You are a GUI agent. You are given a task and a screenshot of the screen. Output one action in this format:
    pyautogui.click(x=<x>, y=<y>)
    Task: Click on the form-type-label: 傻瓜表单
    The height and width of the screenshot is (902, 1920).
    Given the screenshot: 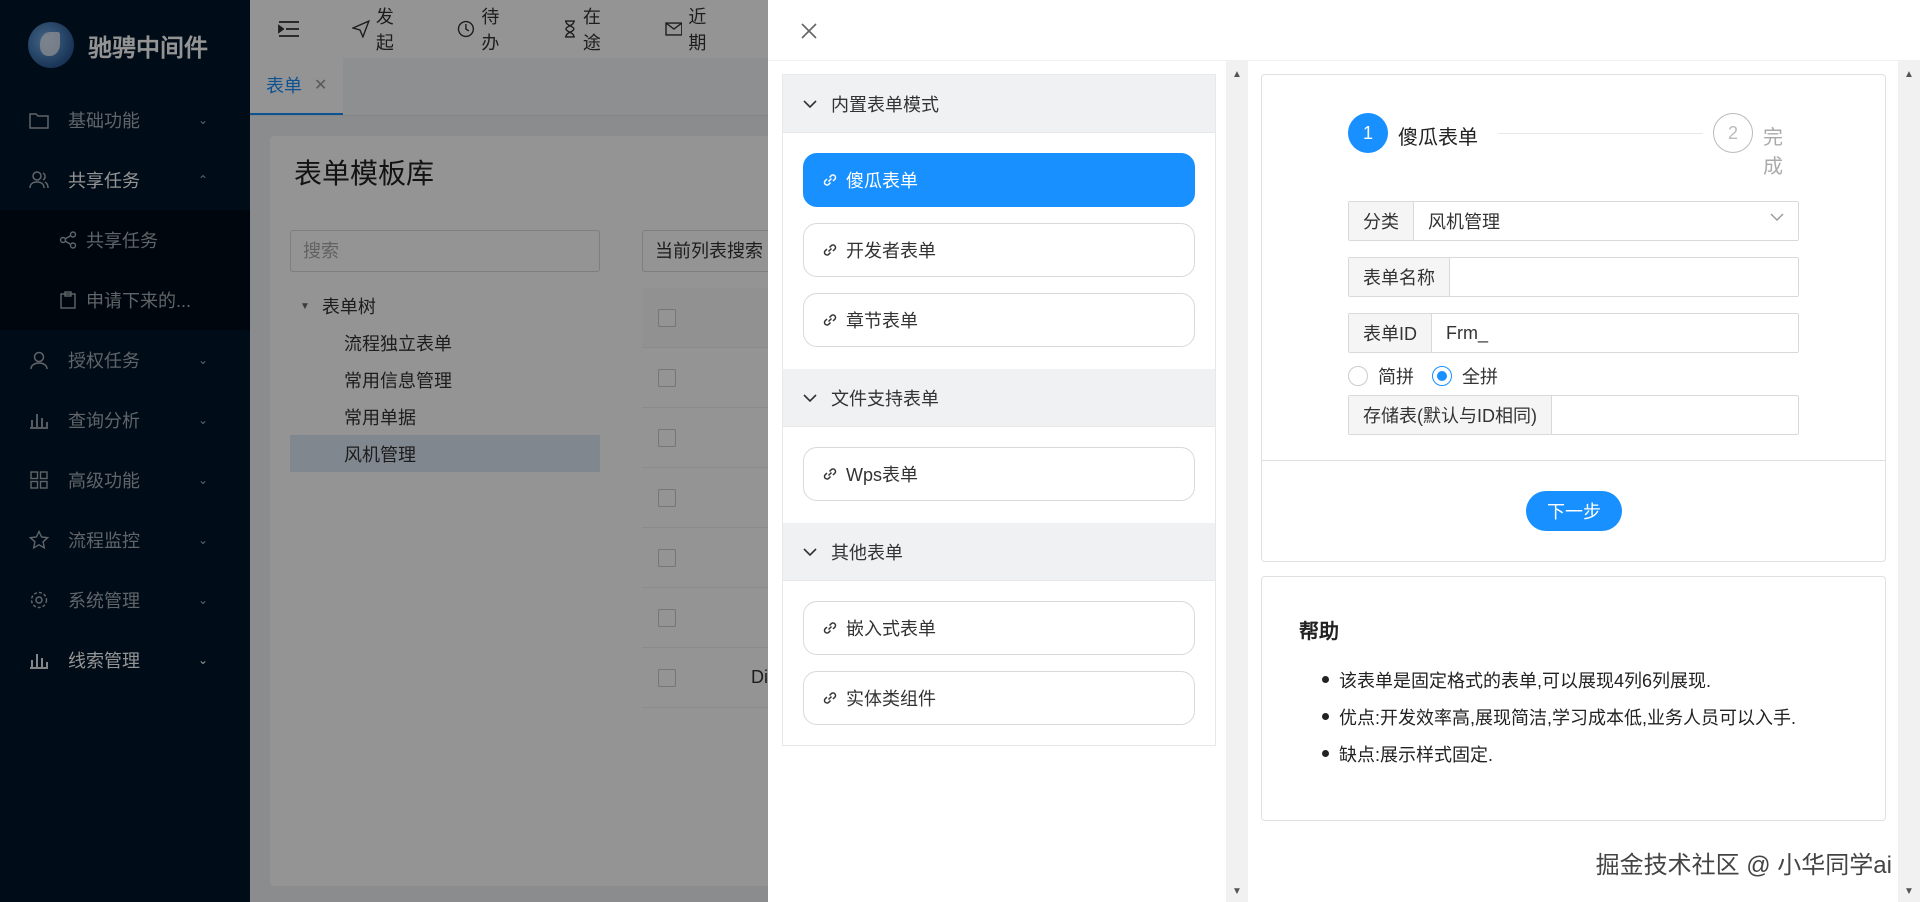 What is the action you would take?
    pyautogui.click(x=882, y=181)
    